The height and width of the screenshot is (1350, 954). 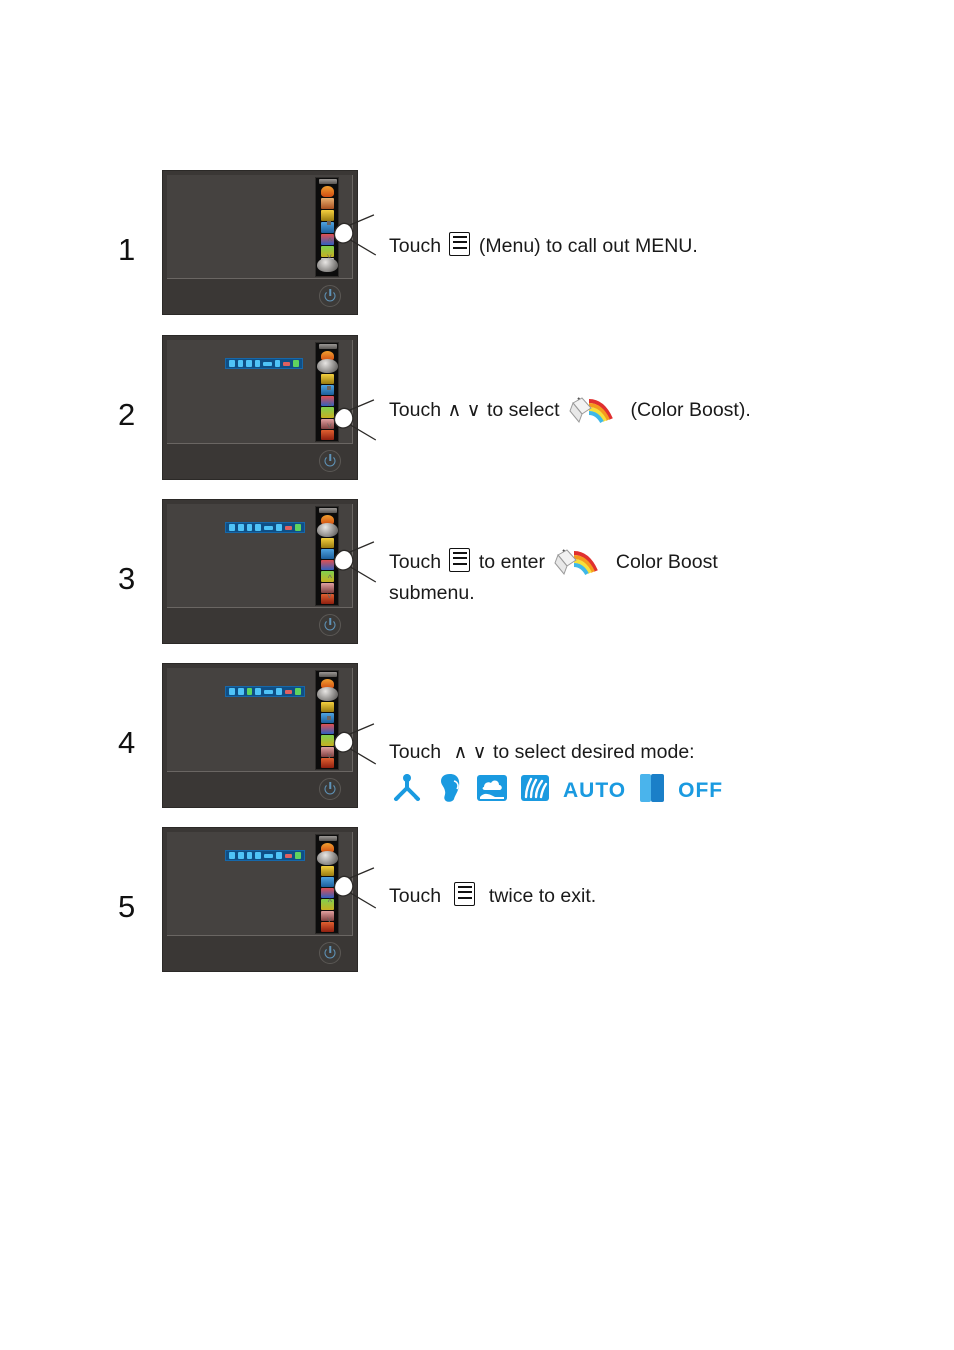 I want to click on osd-mode-bar, so click(x=265, y=527).